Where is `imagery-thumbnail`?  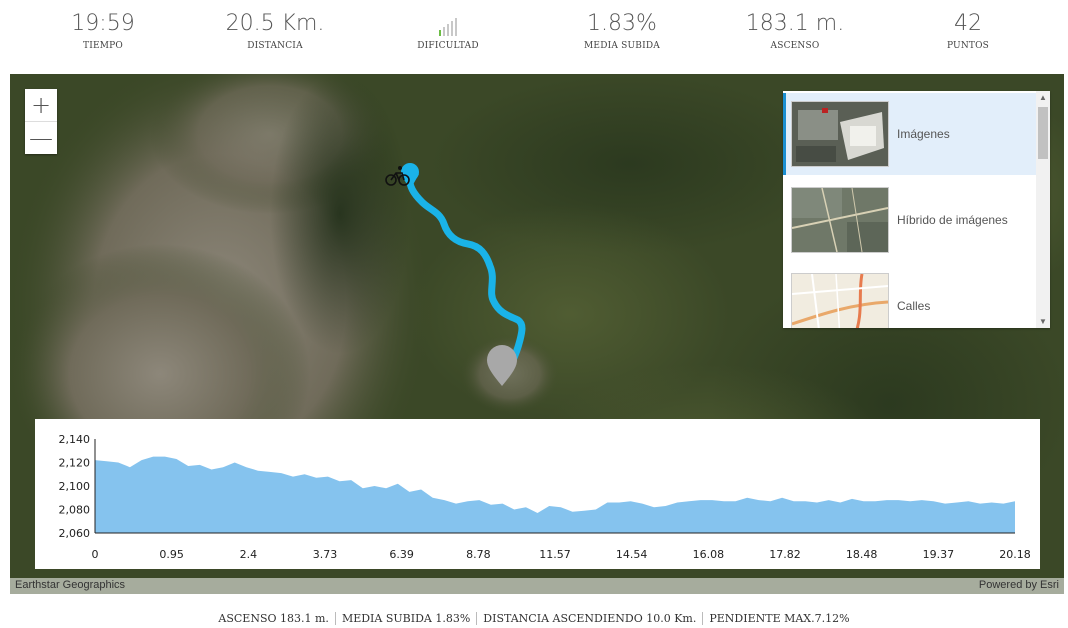
imagery-thumbnail is located at coordinates (840, 134).